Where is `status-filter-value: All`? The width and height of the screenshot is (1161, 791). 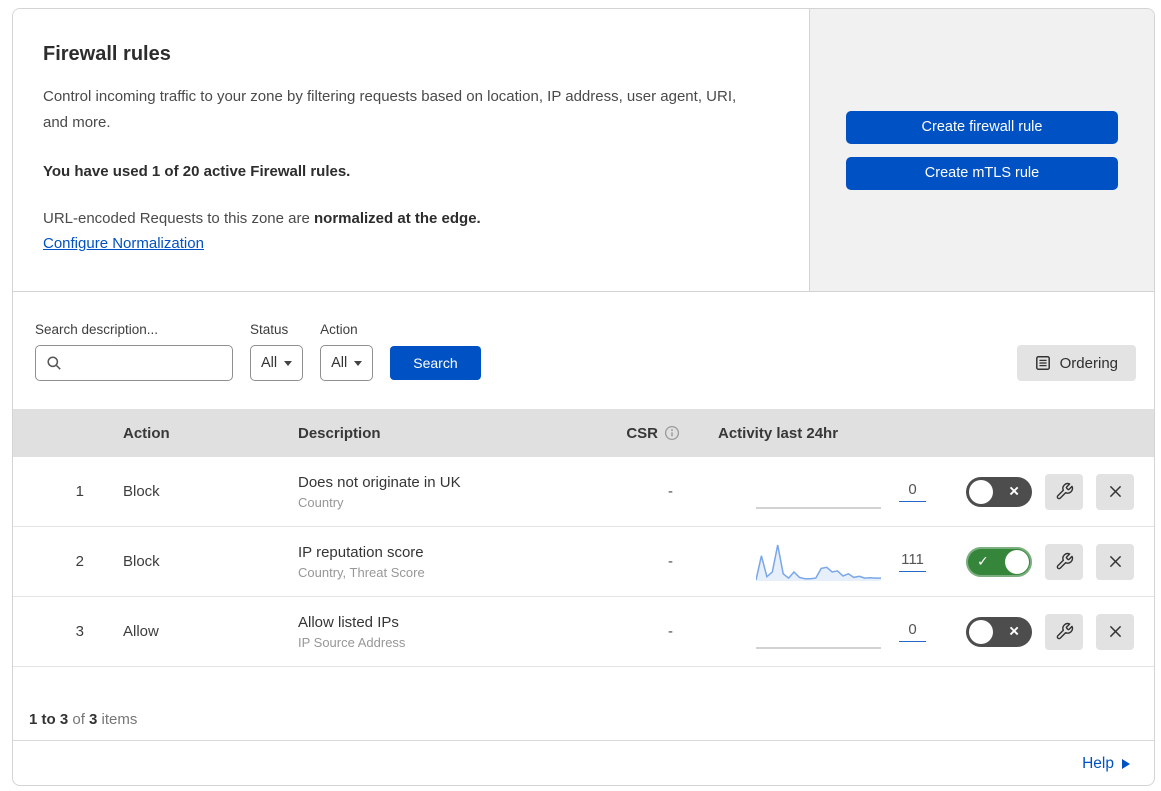 status-filter-value: All is located at coordinates (269, 363).